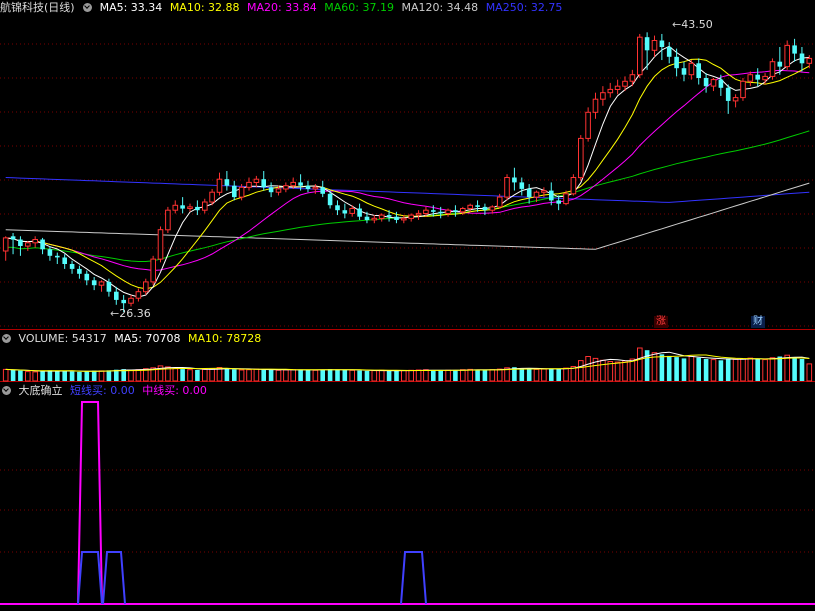 This screenshot has width=815, height=611. I want to click on limit-up-badge: 涨, so click(661, 322).